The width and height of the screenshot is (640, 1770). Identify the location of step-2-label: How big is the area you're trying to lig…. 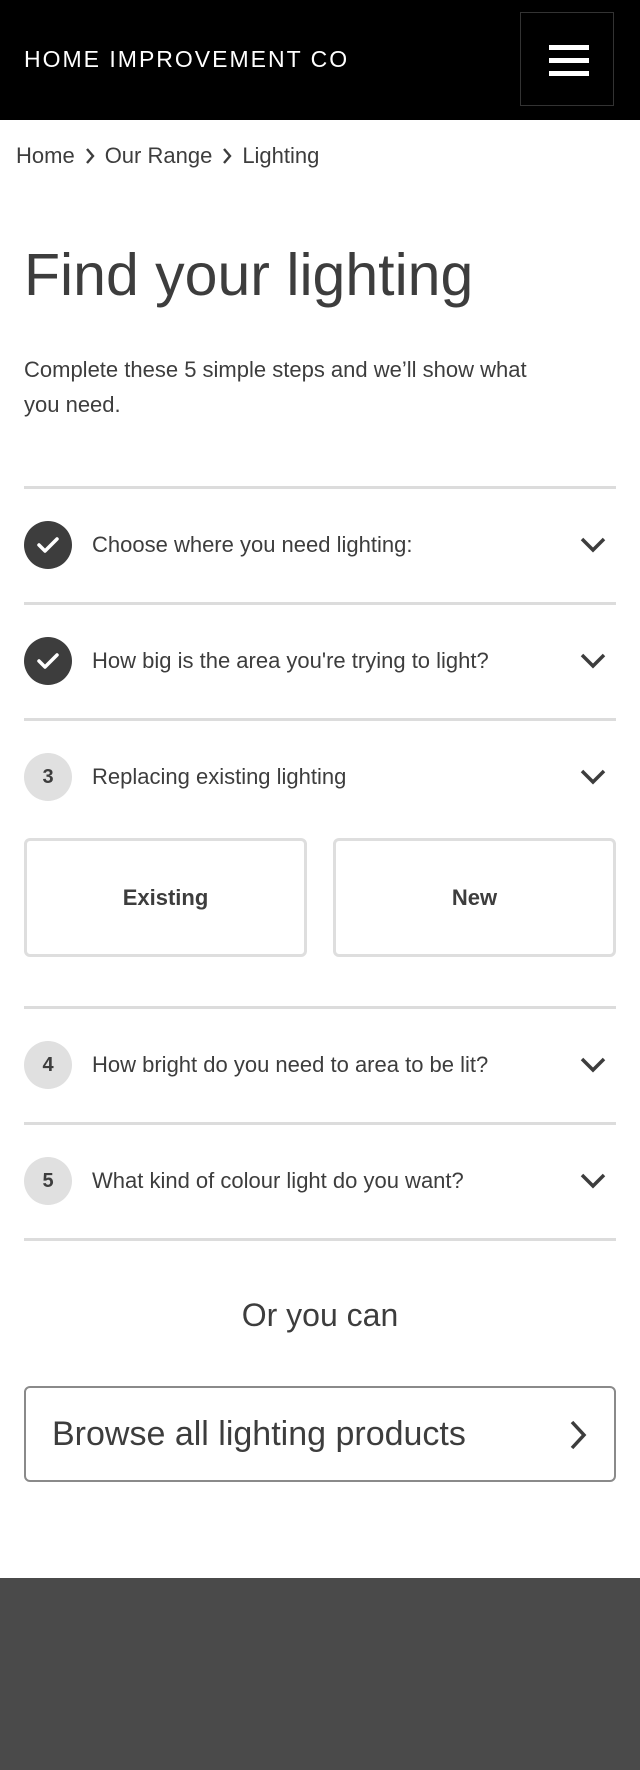
(290, 660).